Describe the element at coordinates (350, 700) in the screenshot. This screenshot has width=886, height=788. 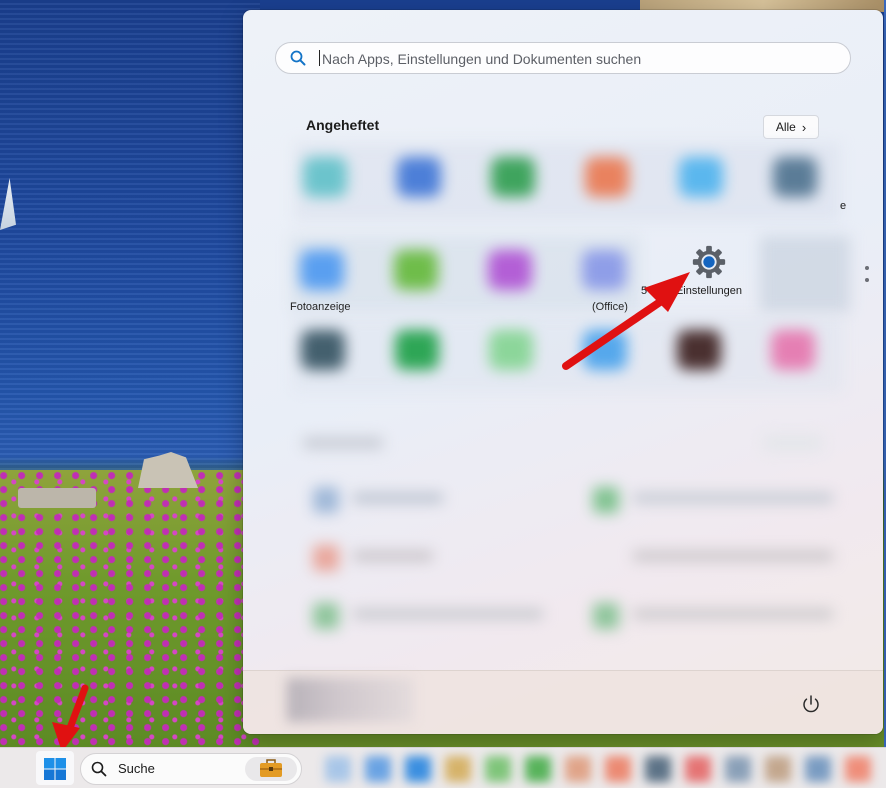
I see `user-account-button` at that location.